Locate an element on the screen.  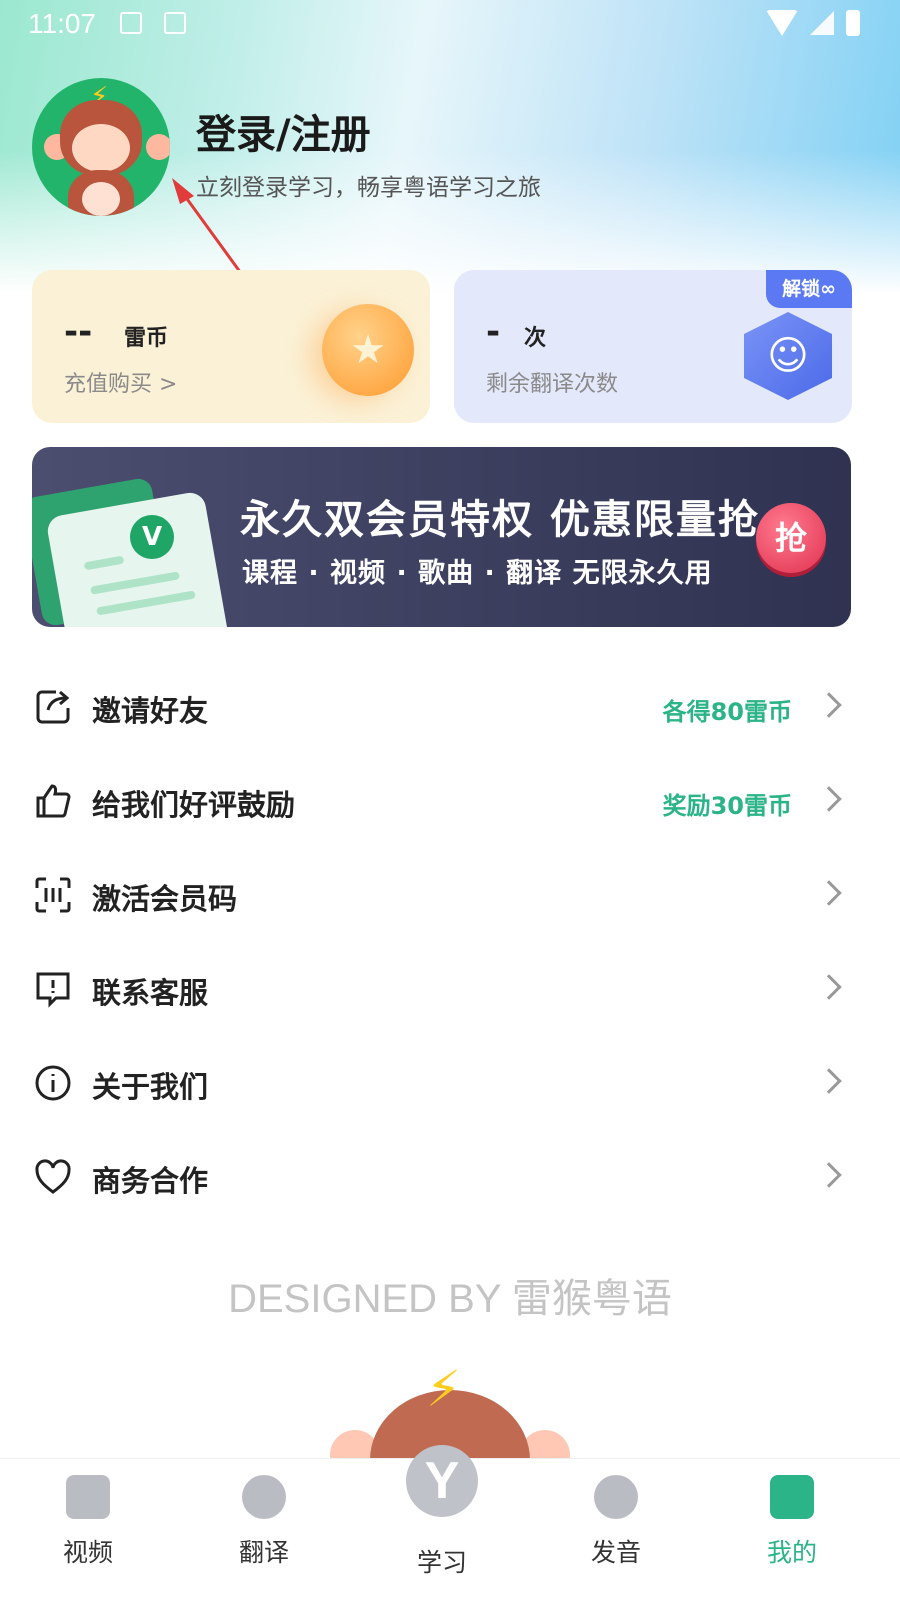
scan-code-icon is located at coordinates (53, 895).